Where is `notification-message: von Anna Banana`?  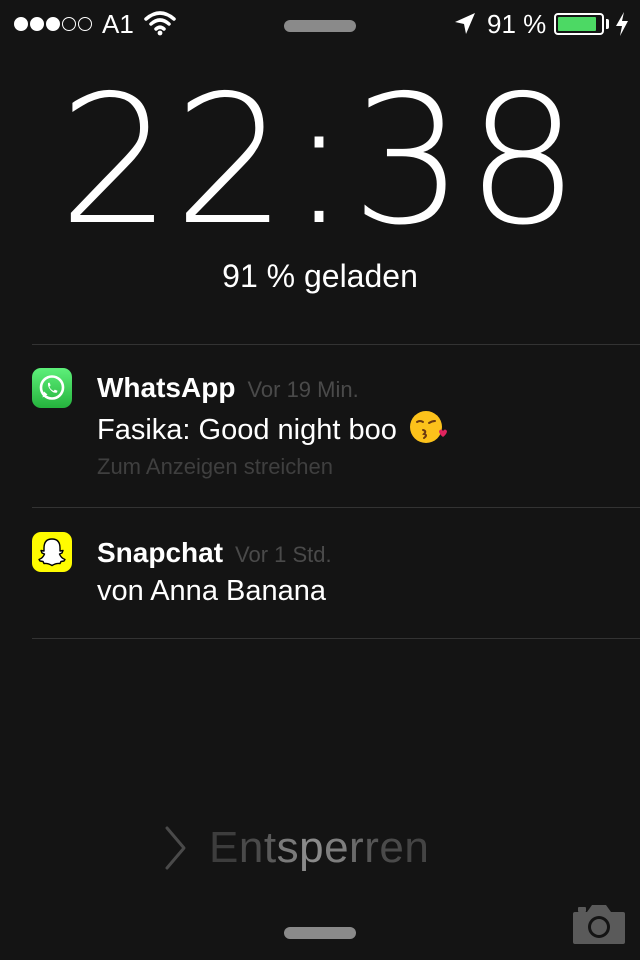 notification-message: von Anna Banana is located at coordinates (211, 591).